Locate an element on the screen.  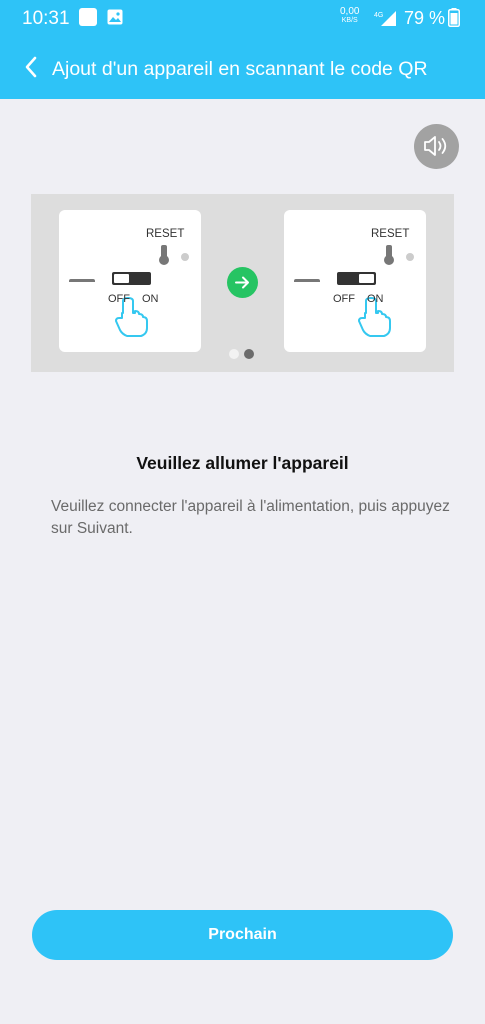
net-speed: 0,00 KB/S is located at coordinates (349, 16).